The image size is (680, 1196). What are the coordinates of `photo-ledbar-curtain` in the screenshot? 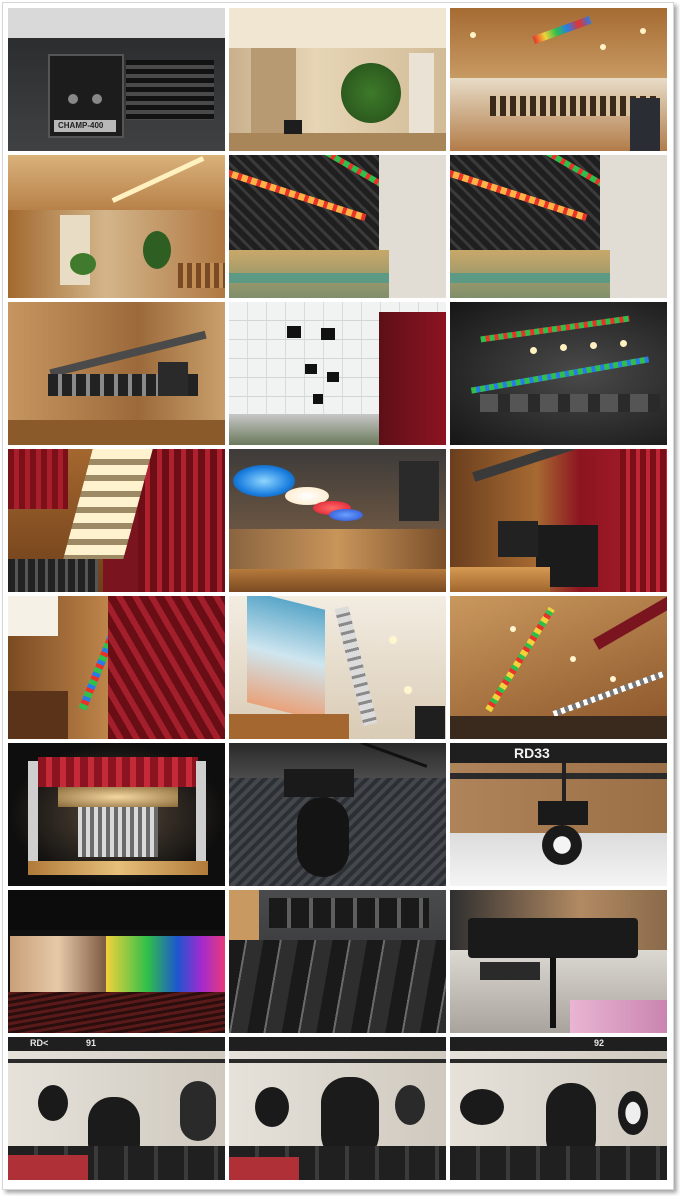 It's located at (116, 667).